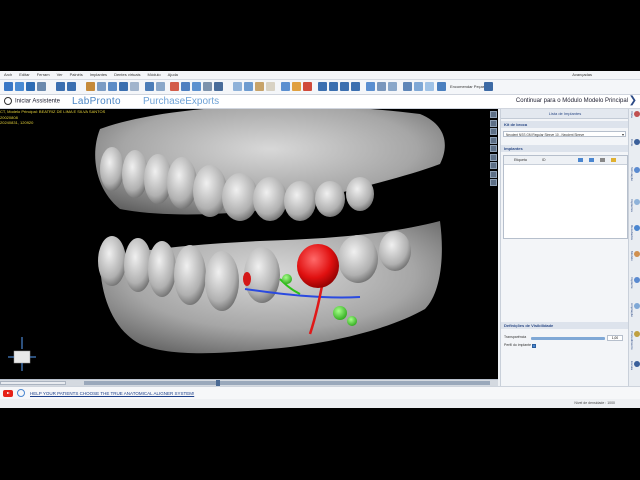  I want to click on side-tab-implants: Implantes, so click(635, 205).